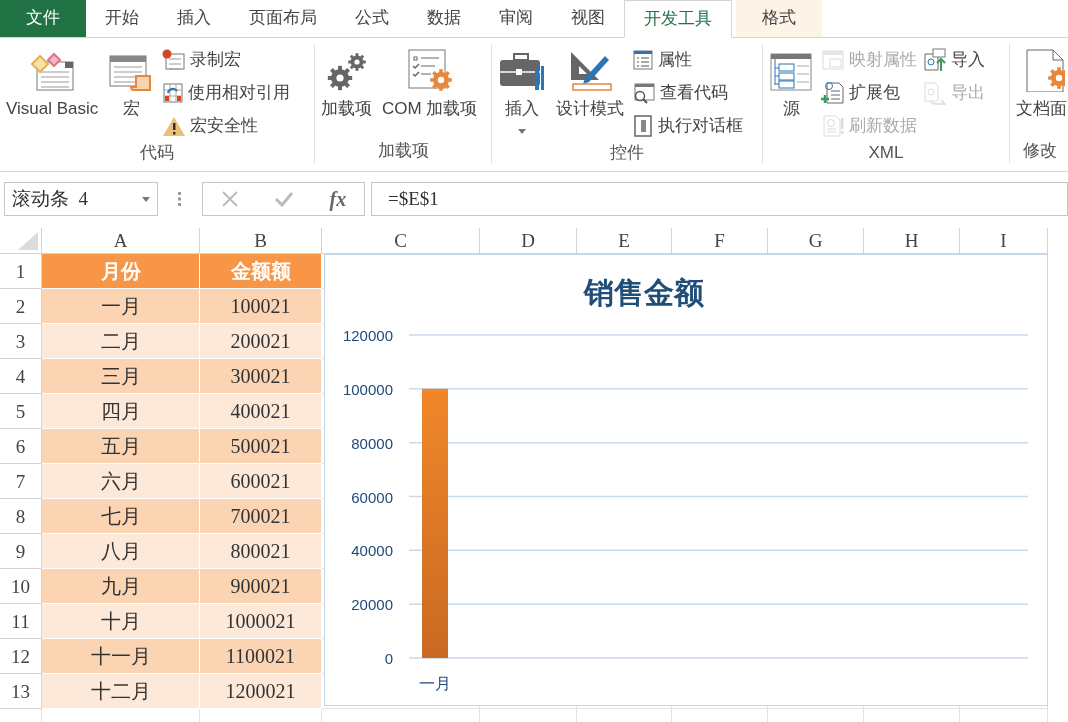 The width and height of the screenshot is (1068, 722). I want to click on table-cell: 300021, so click(261, 376).